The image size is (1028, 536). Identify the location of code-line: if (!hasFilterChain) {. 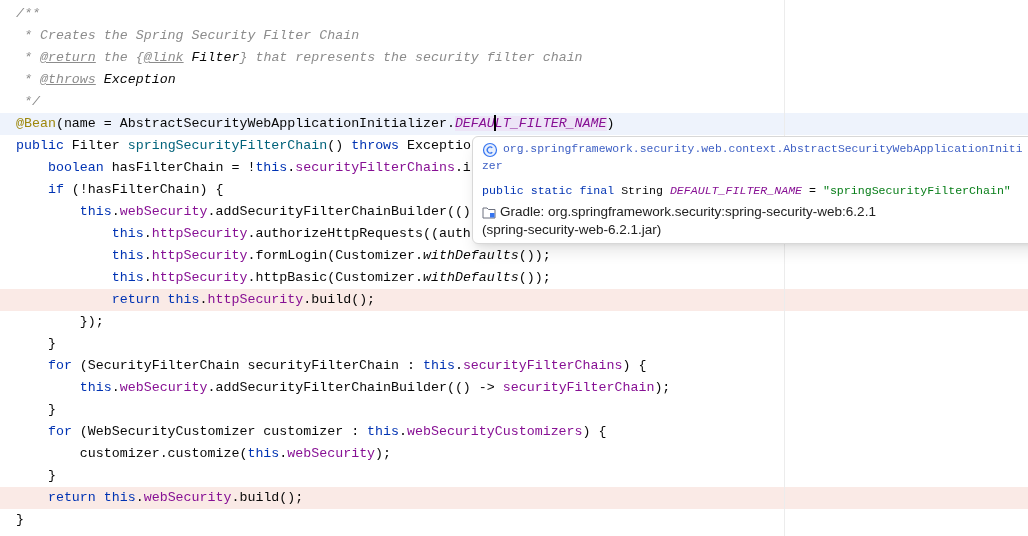
(135, 189).